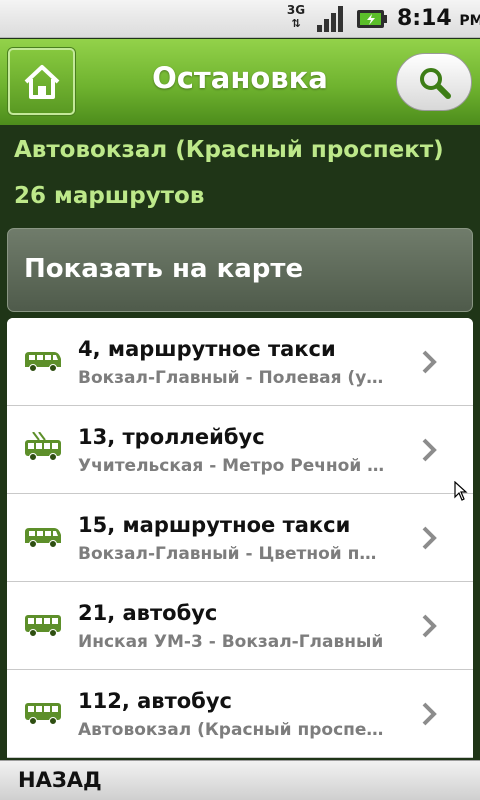 The height and width of the screenshot is (800, 480). I want to click on route-title: 4, маршрутное такси, so click(207, 349).